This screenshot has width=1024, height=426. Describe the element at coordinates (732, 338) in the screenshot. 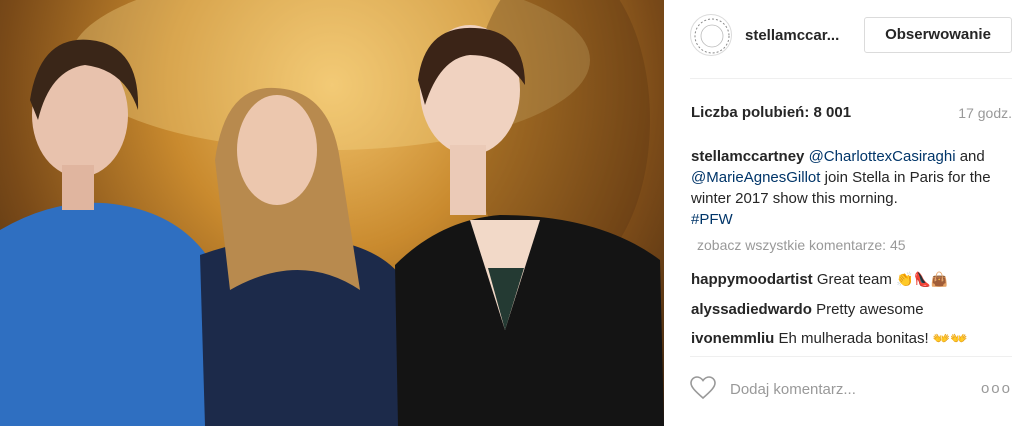

I see `comment-author-link: ivonemmliu` at that location.